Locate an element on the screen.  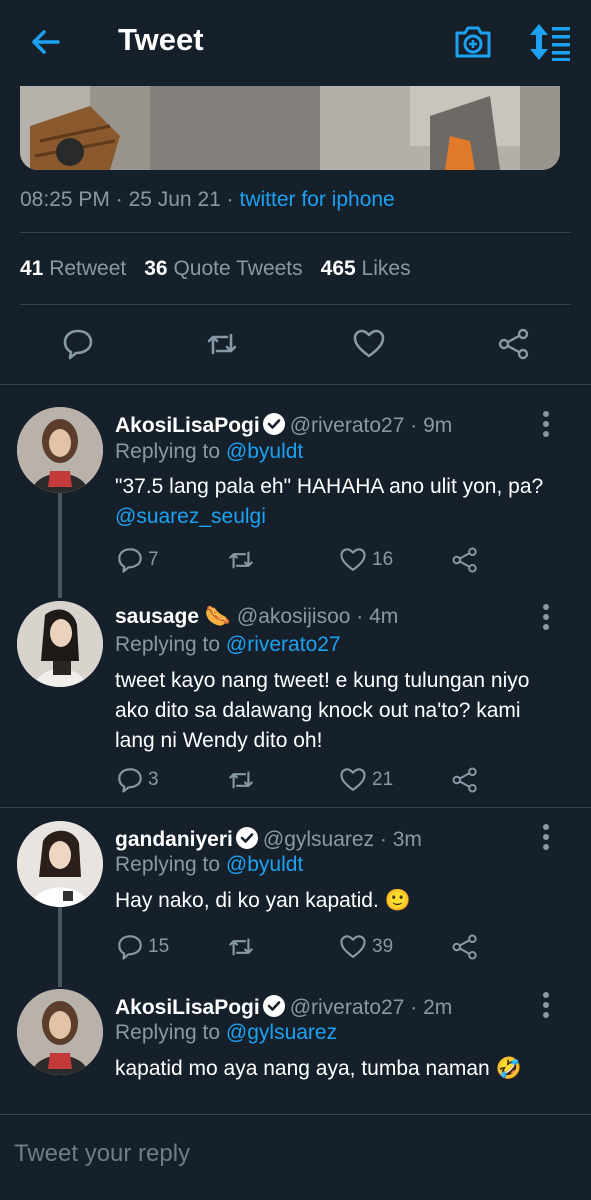
replying-to-mention: @gylsuarez is located at coordinates (281, 1032).